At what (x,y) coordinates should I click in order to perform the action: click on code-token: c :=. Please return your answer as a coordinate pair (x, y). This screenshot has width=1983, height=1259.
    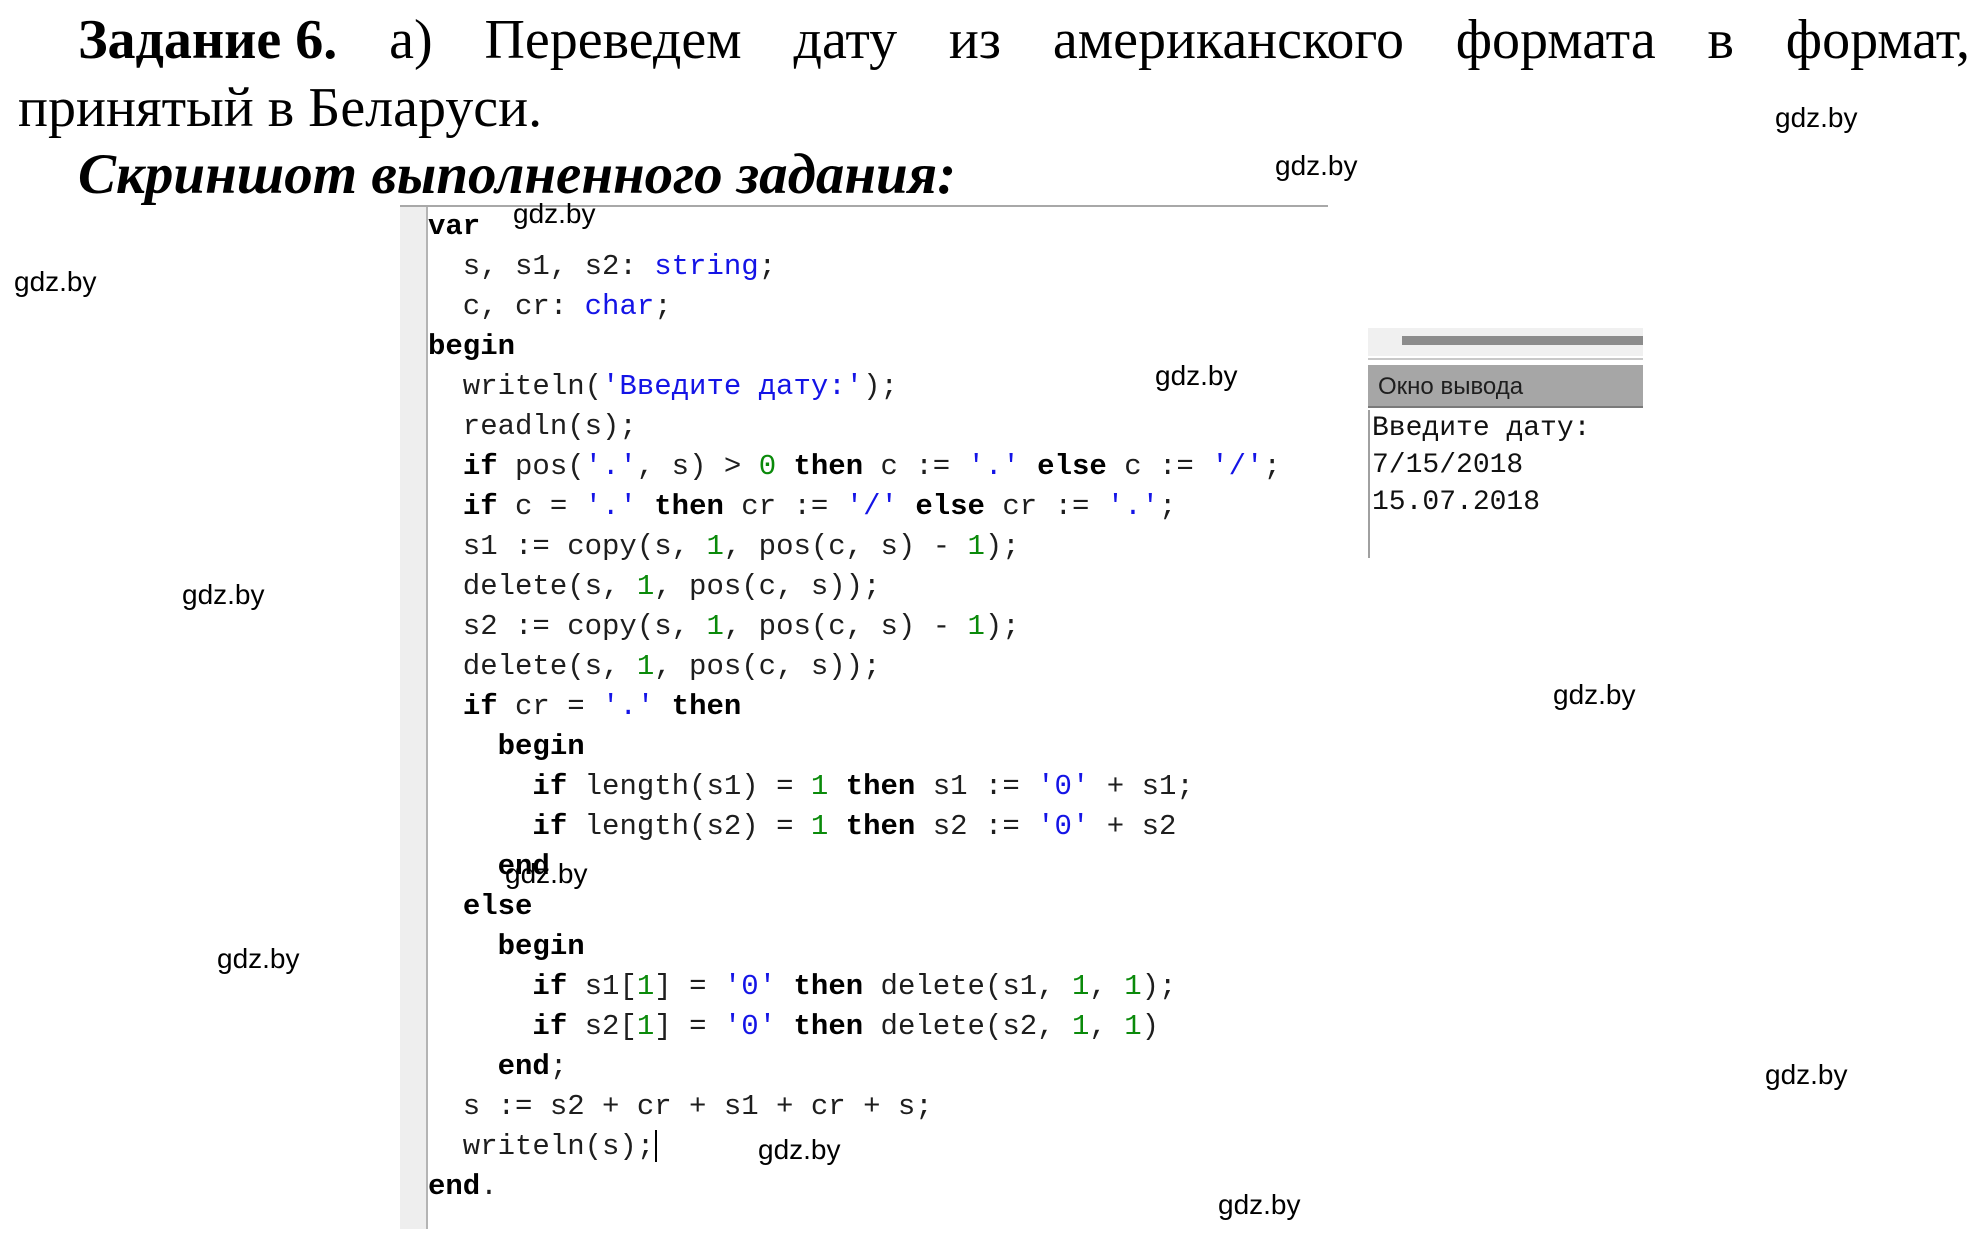
    Looking at the image, I should click on (1159, 466).